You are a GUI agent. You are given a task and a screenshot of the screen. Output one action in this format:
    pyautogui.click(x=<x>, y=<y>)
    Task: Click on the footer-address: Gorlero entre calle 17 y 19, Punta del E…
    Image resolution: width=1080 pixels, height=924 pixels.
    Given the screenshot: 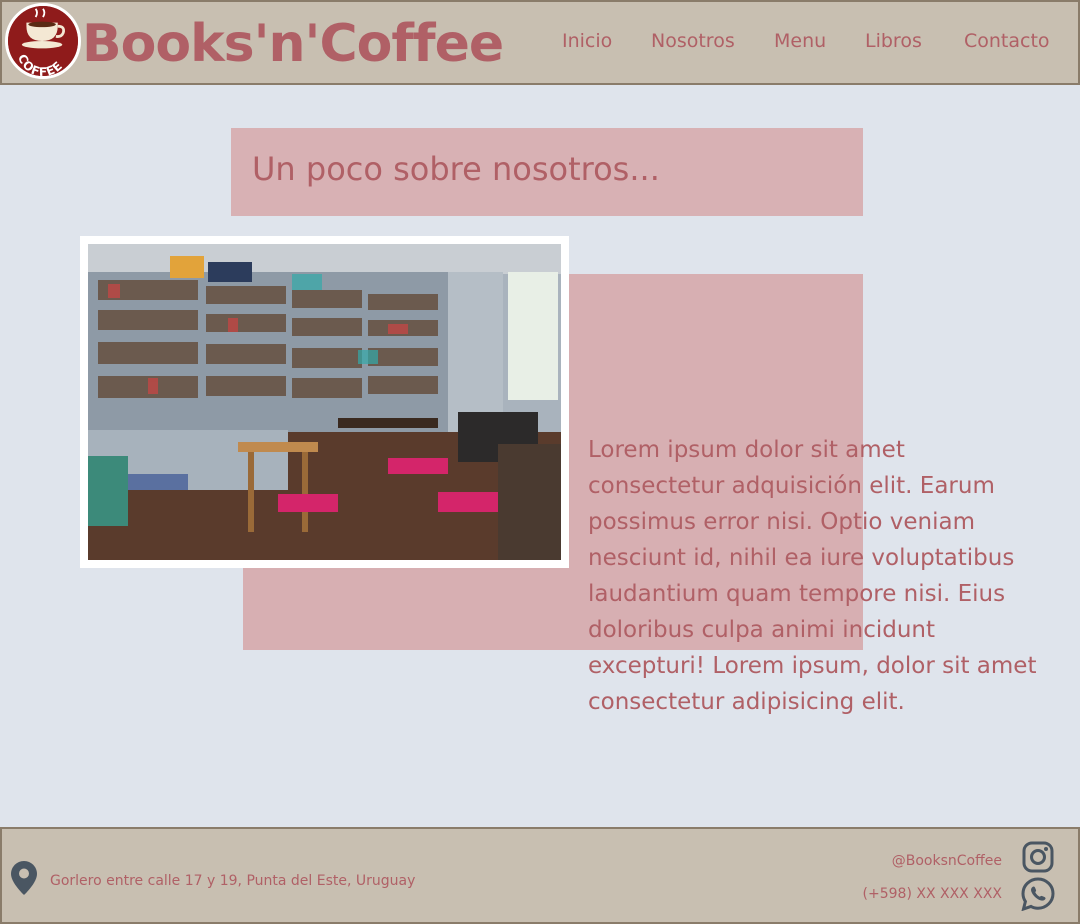 What is the action you would take?
    pyautogui.click(x=233, y=881)
    